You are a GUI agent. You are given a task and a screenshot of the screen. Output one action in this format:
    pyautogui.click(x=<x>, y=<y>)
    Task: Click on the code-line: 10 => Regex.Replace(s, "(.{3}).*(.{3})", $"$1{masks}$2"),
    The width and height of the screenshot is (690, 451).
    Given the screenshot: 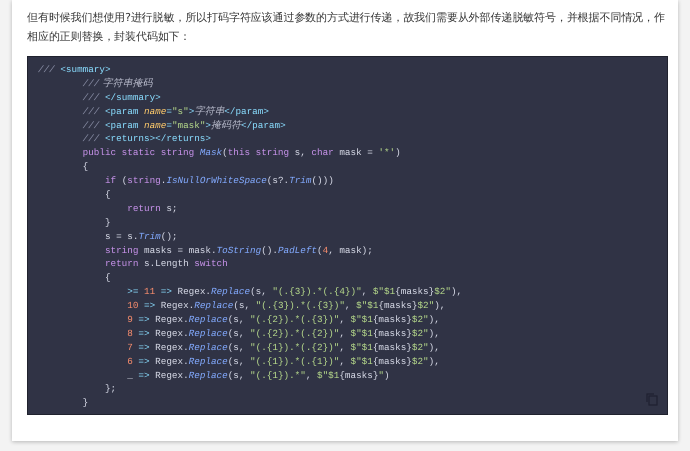 What is the action you would take?
    pyautogui.click(x=286, y=306)
    